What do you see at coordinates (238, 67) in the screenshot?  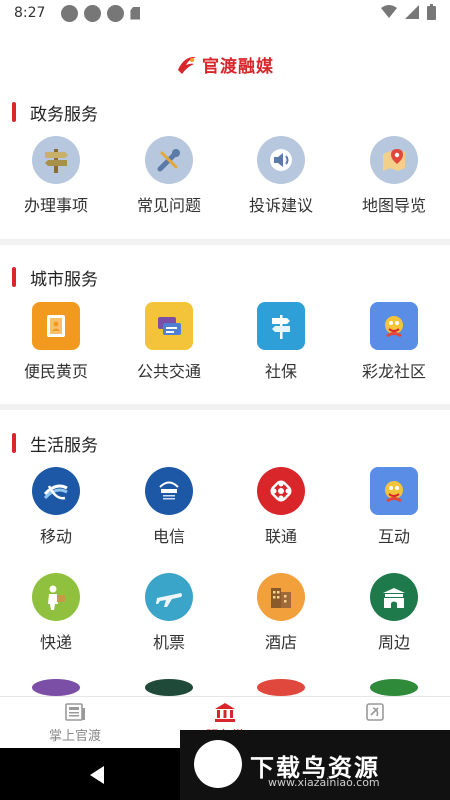 I see `brand-name: 官渡融媒` at bounding box center [238, 67].